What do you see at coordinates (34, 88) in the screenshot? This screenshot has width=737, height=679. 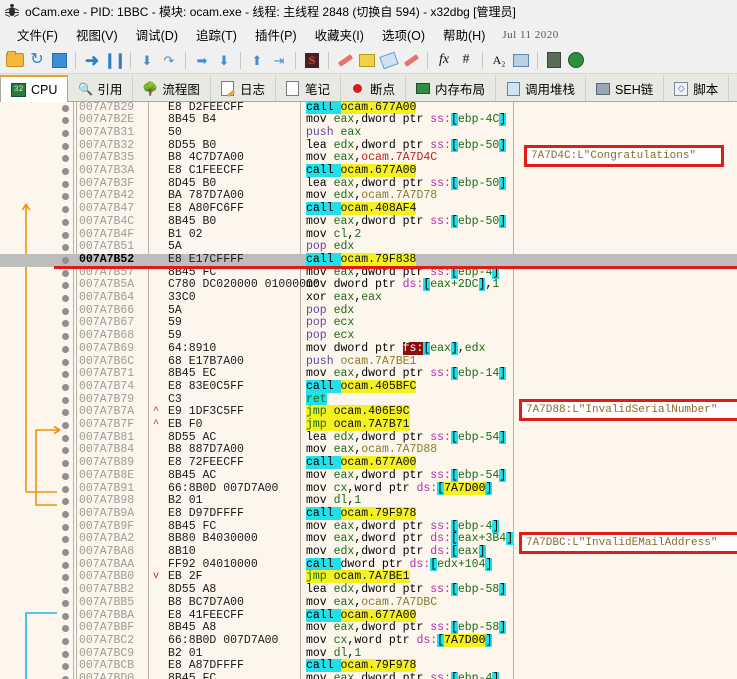 I see `tab-cpu: 32 CPU` at bounding box center [34, 88].